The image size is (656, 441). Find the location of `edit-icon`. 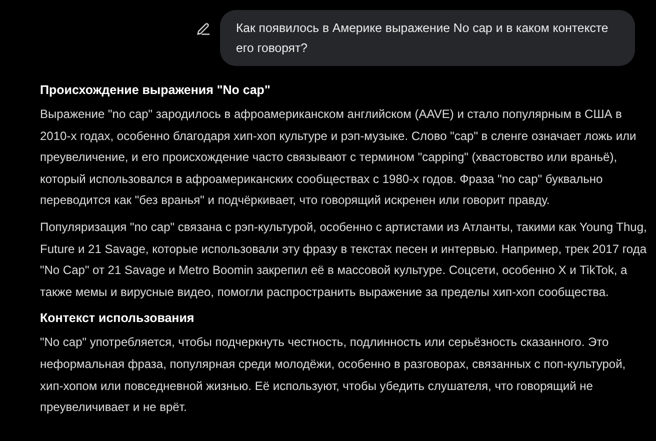

edit-icon is located at coordinates (203, 29).